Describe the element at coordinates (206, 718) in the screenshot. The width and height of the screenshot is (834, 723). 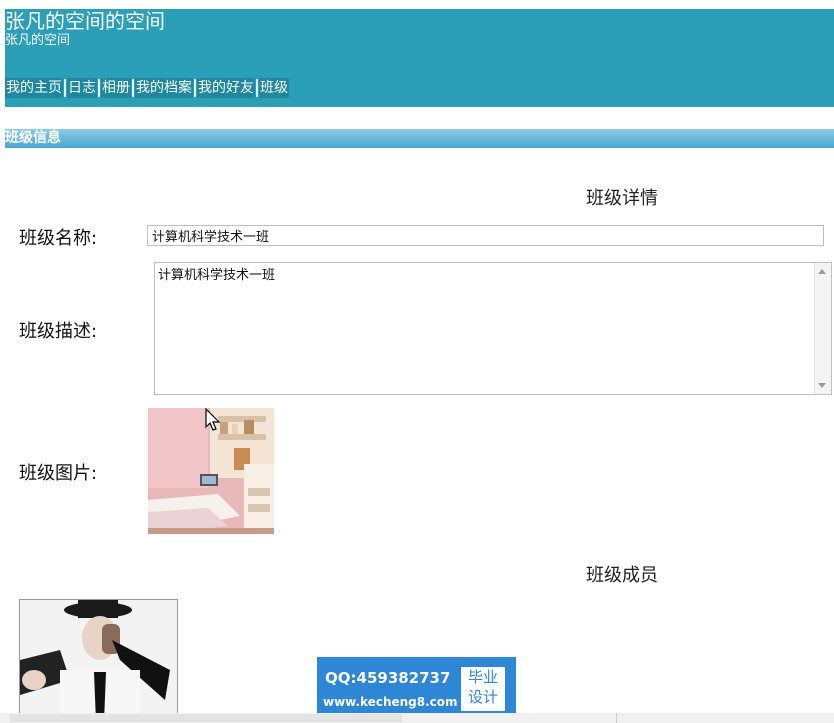
I see `scrollbar-thumb` at that location.